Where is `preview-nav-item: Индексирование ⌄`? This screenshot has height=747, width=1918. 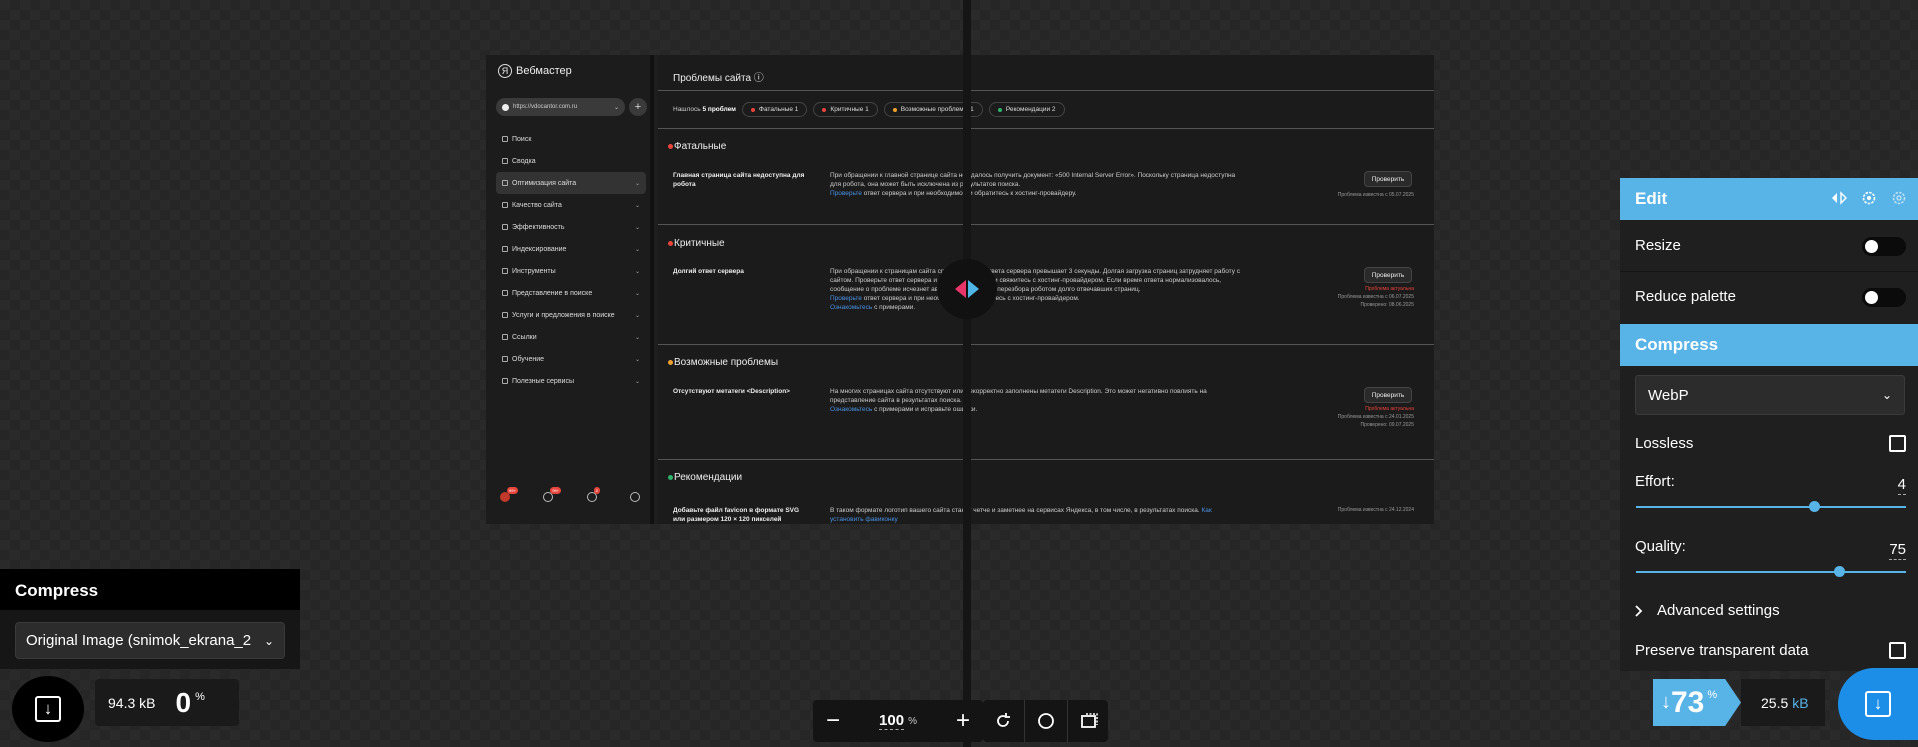 preview-nav-item: Индексирование ⌄ is located at coordinates (571, 249).